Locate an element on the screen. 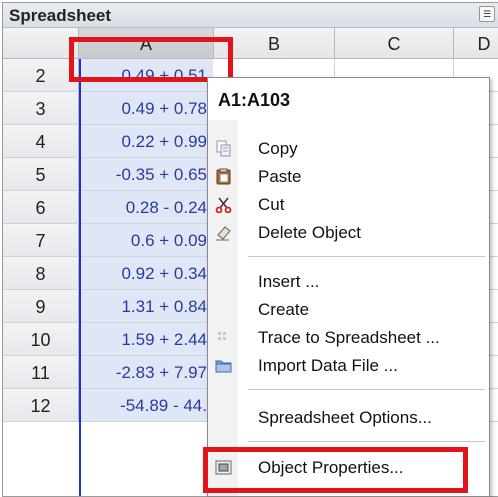 This screenshot has height=497, width=498. row-header: 9 is located at coordinates (41, 306).